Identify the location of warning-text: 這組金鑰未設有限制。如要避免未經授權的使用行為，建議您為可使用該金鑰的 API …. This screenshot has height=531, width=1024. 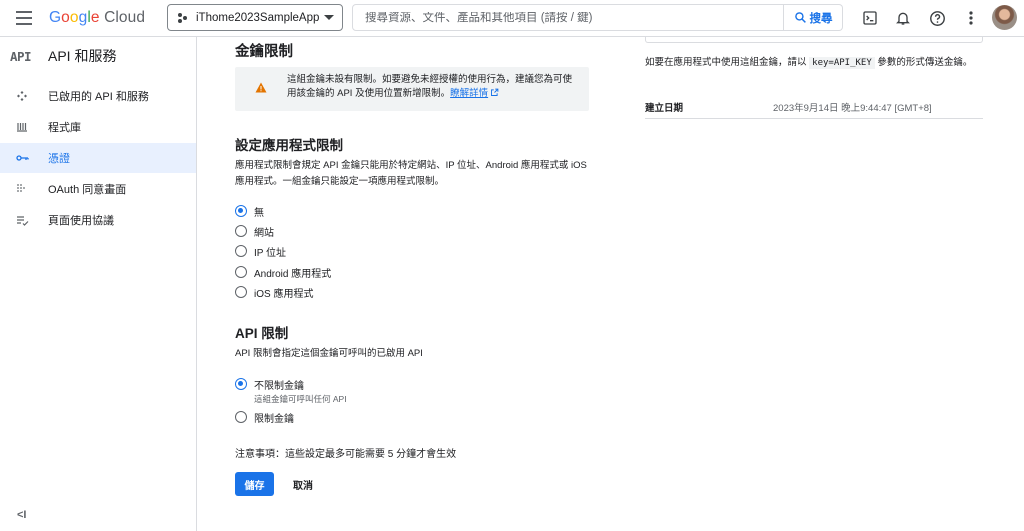
(430, 86).